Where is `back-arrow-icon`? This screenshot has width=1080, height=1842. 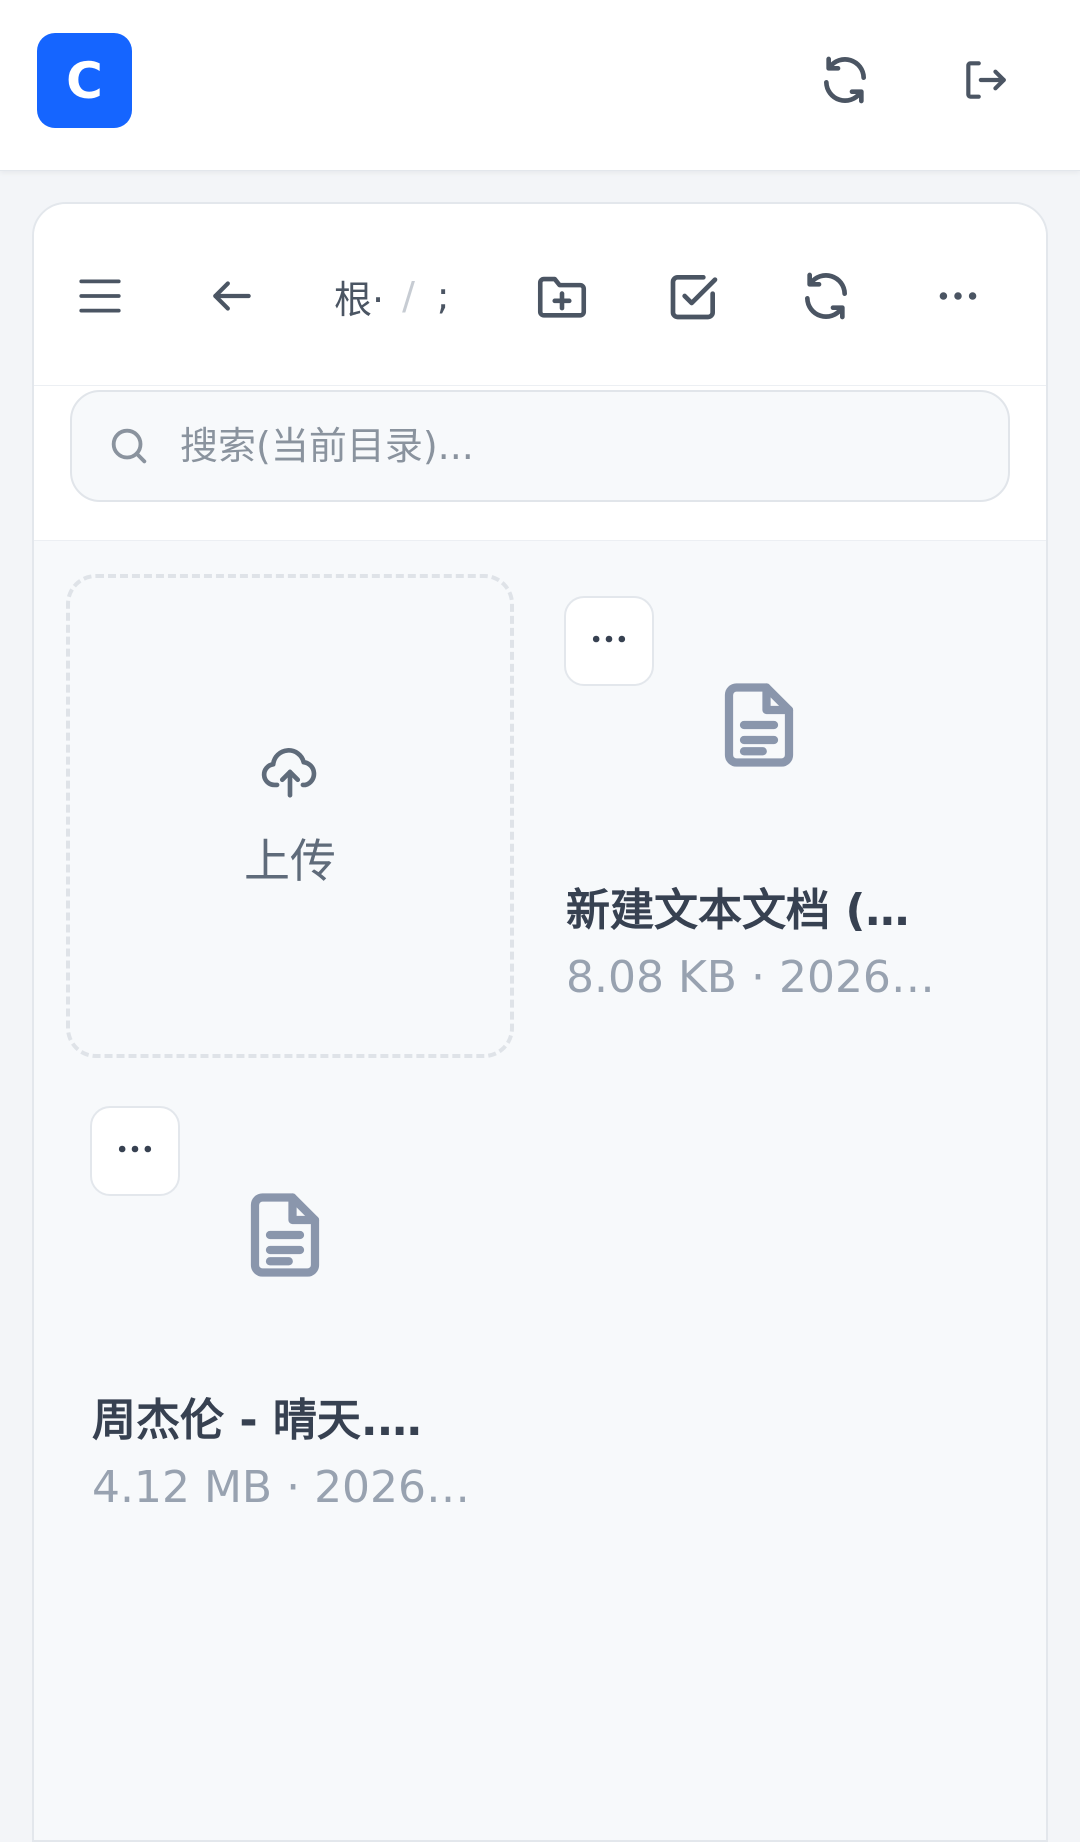
back-arrow-icon is located at coordinates (232, 296).